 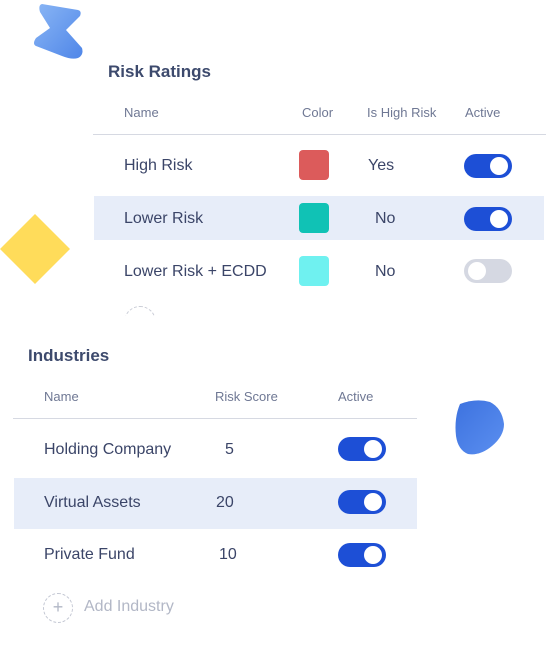 I want to click on hourglass-shape-icon, so click(x=58, y=31).